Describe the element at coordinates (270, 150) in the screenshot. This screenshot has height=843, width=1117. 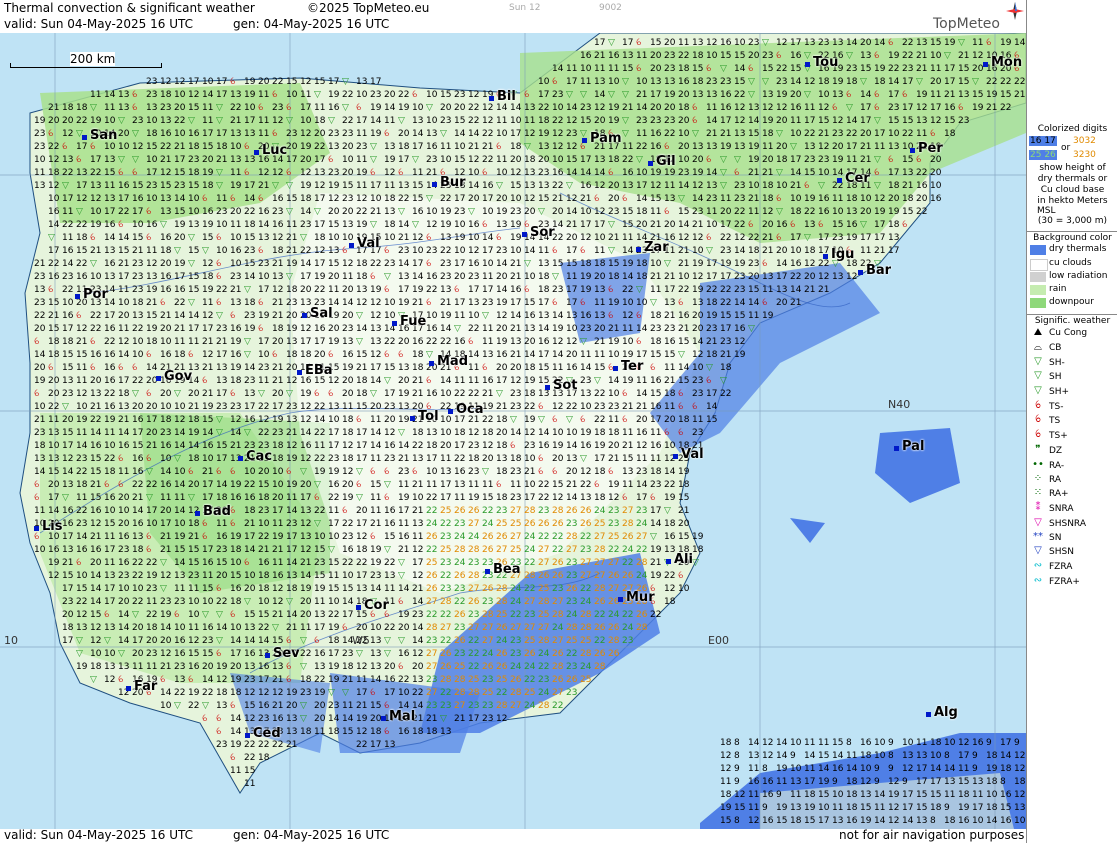
I see `city-label: Luc` at that location.